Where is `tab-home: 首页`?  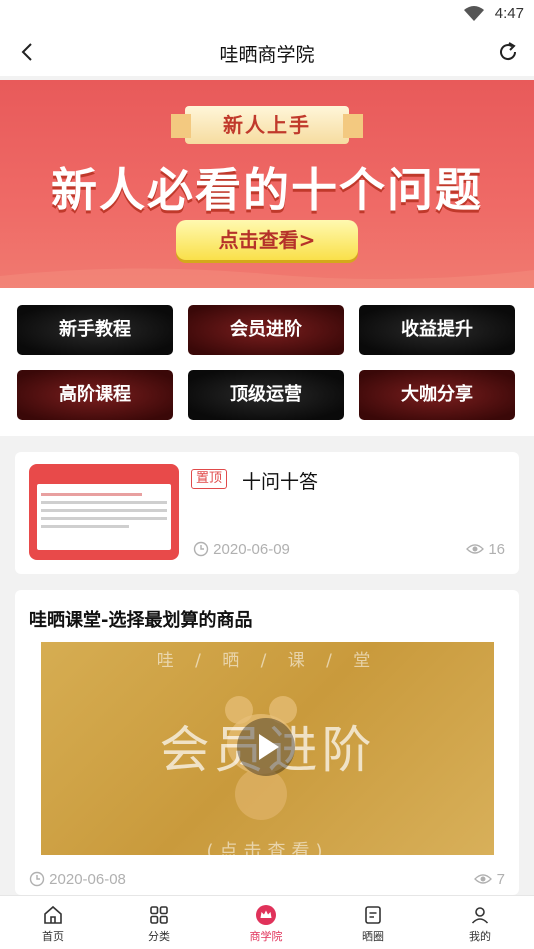
tab-home: 首页 is located at coordinates (53, 922).